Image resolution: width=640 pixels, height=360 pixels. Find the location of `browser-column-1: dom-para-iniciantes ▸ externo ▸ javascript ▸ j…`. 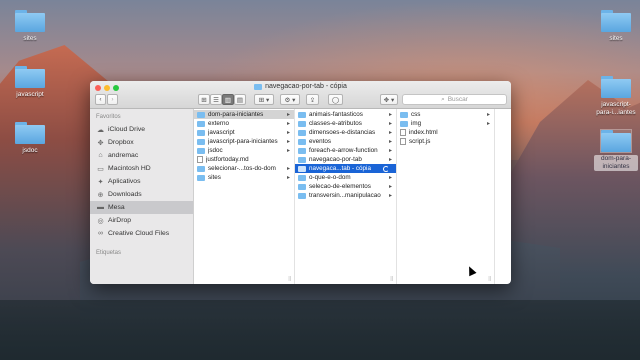

browser-column-1: dom-para-iniciantes ▸ externo ▸ javascript ▸ j… is located at coordinates (244, 196).